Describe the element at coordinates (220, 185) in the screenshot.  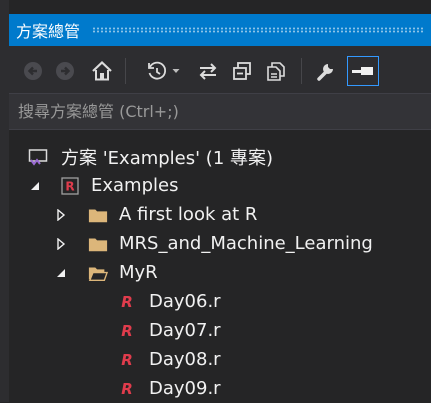
I see `tree-item-project: R Examples` at that location.